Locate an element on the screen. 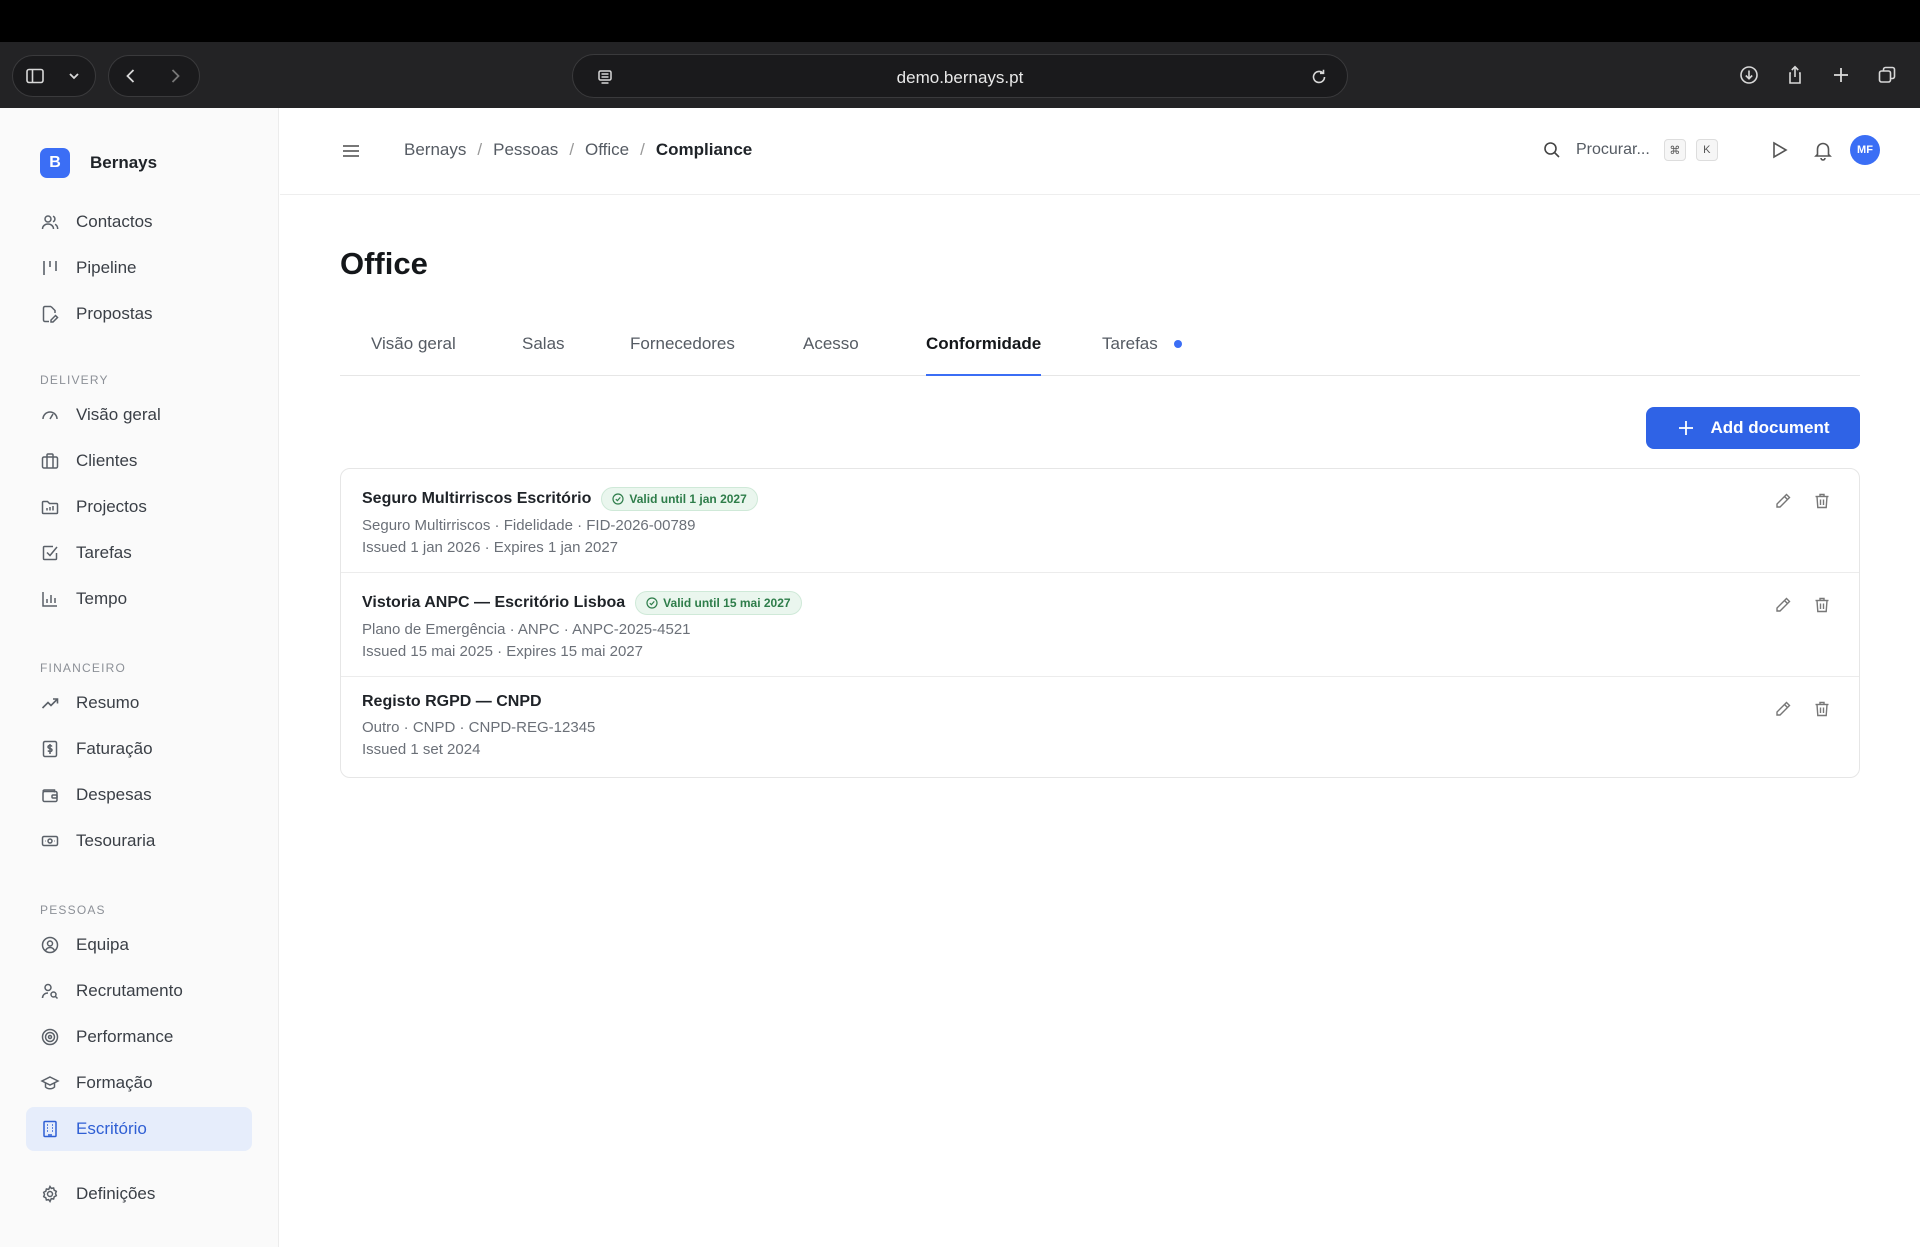 Image resolution: width=1920 pixels, height=1247 pixels. sidebar-item-label: Contactos is located at coordinates (114, 221).